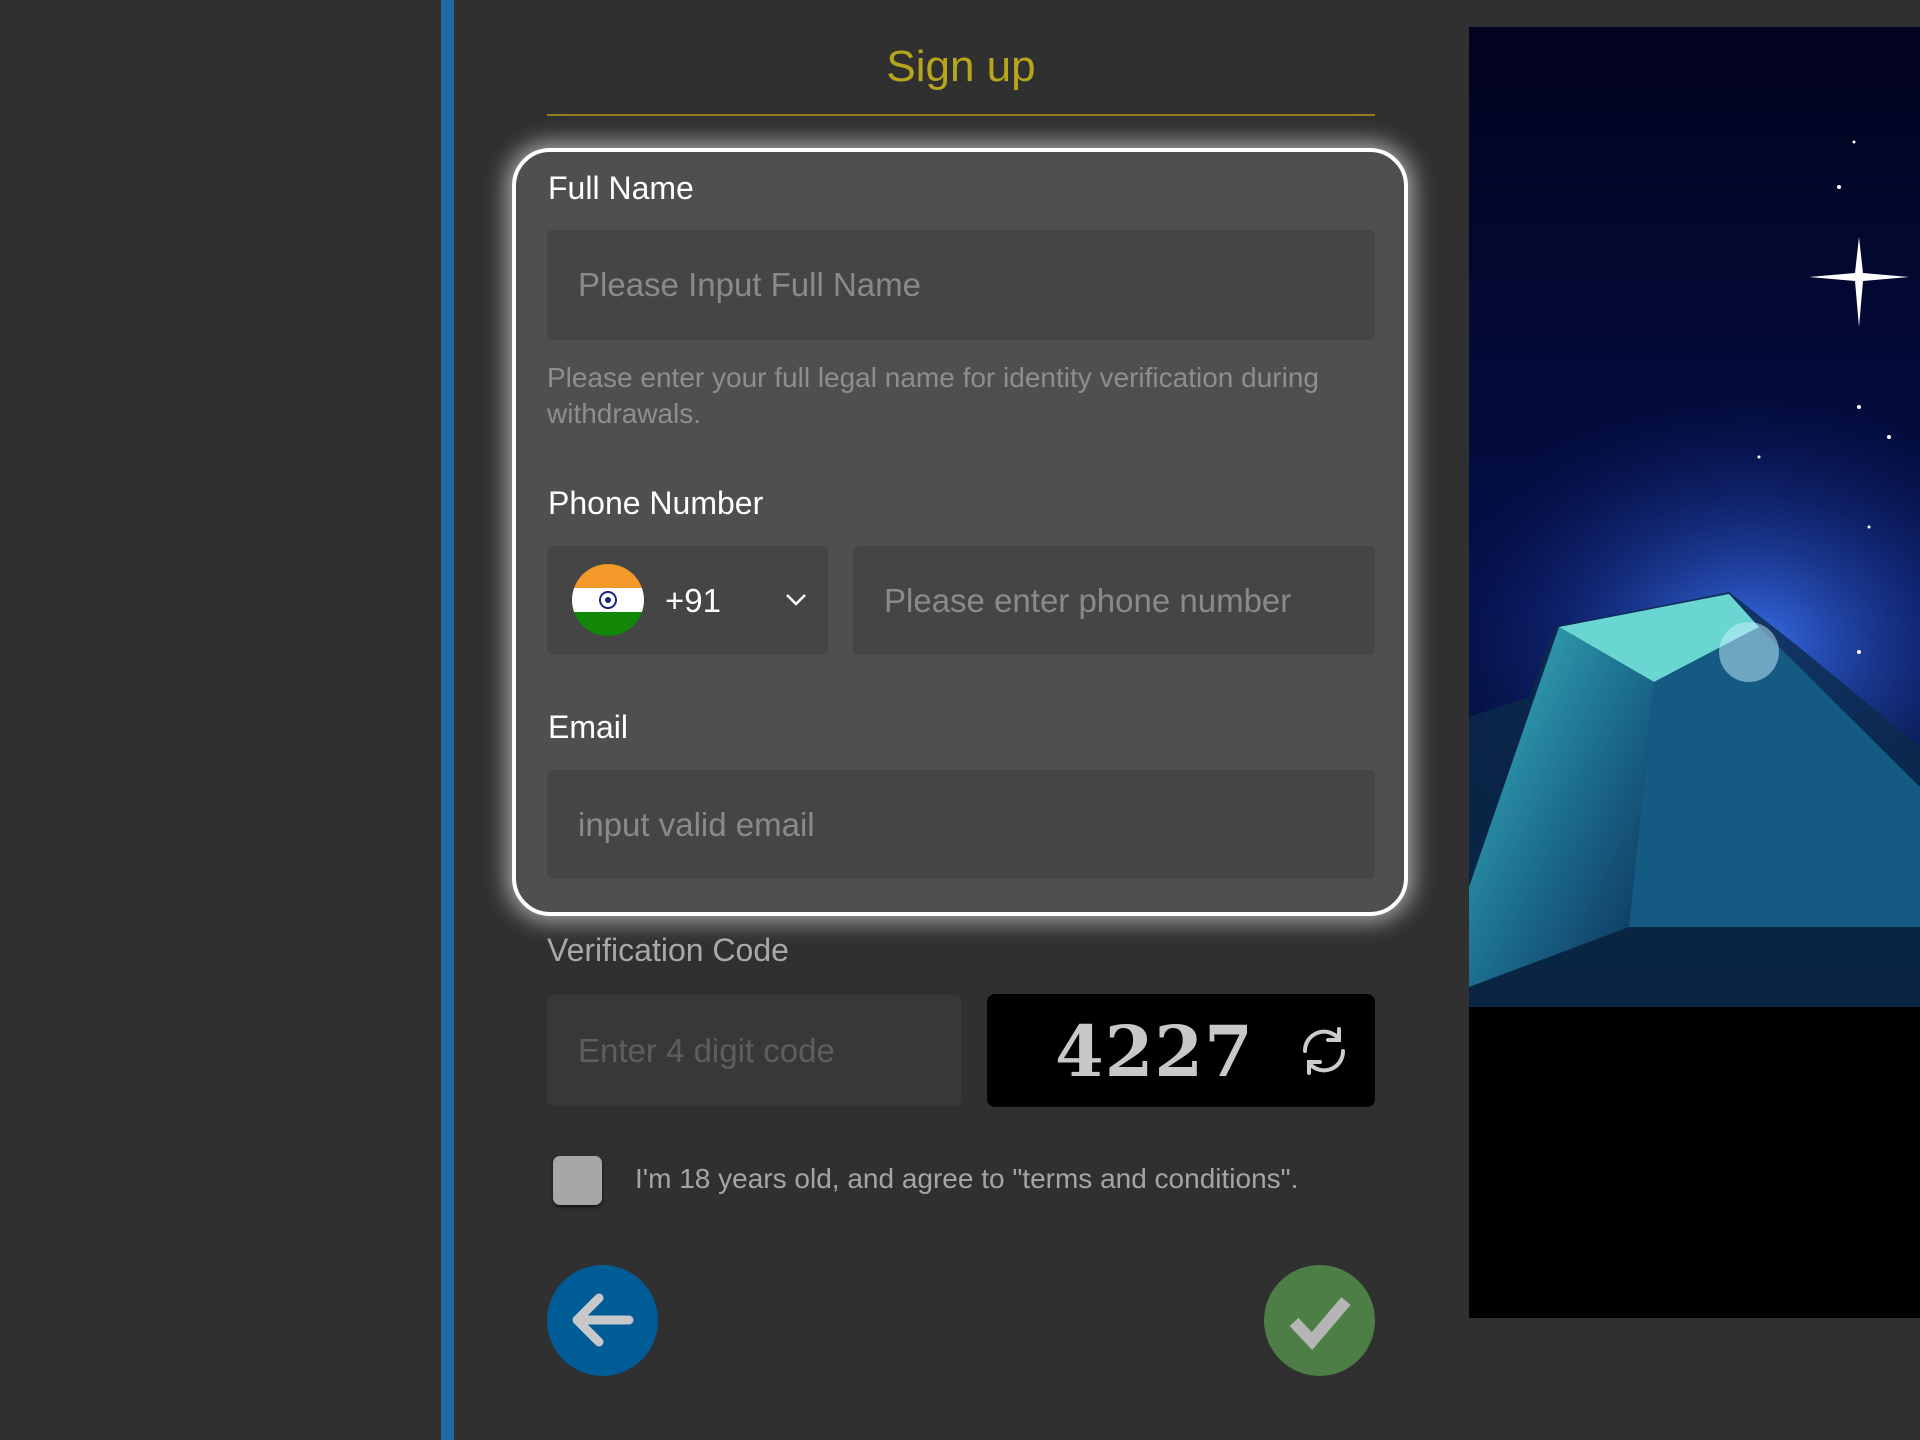 The width and height of the screenshot is (1920, 1440). What do you see at coordinates (1324, 1053) in the screenshot?
I see `refresh-icon` at bounding box center [1324, 1053].